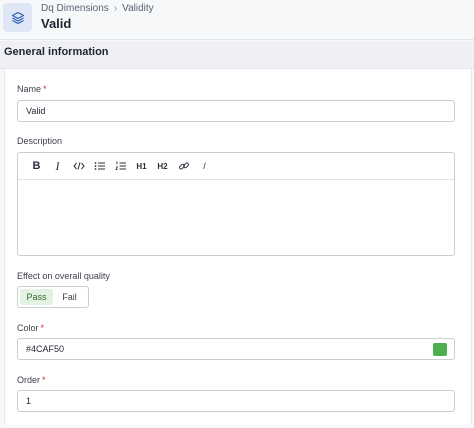 This screenshot has width=474, height=428. Describe the element at coordinates (440, 349) in the screenshot. I see `color-swatch` at that location.